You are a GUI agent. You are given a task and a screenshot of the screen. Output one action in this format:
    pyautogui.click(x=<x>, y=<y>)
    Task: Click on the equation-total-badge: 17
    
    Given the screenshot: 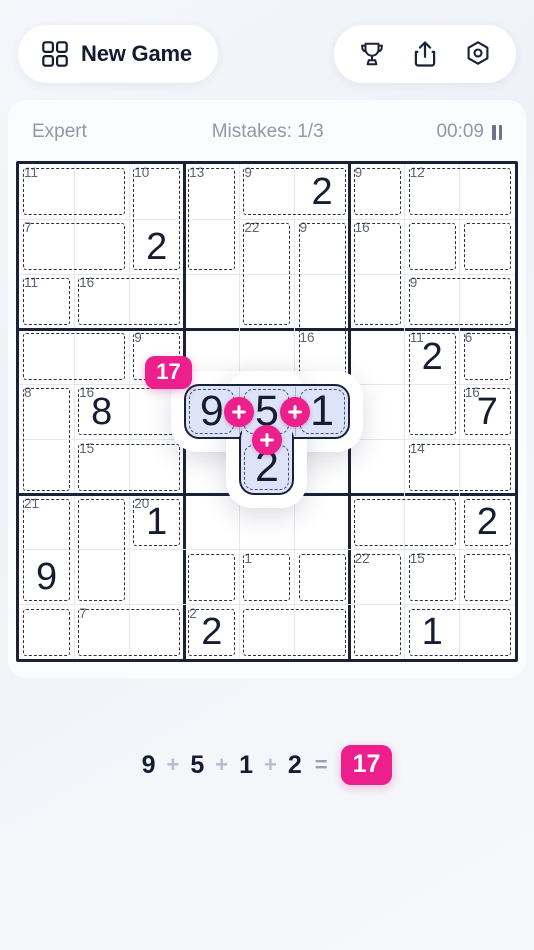 What is the action you would take?
    pyautogui.click(x=366, y=765)
    